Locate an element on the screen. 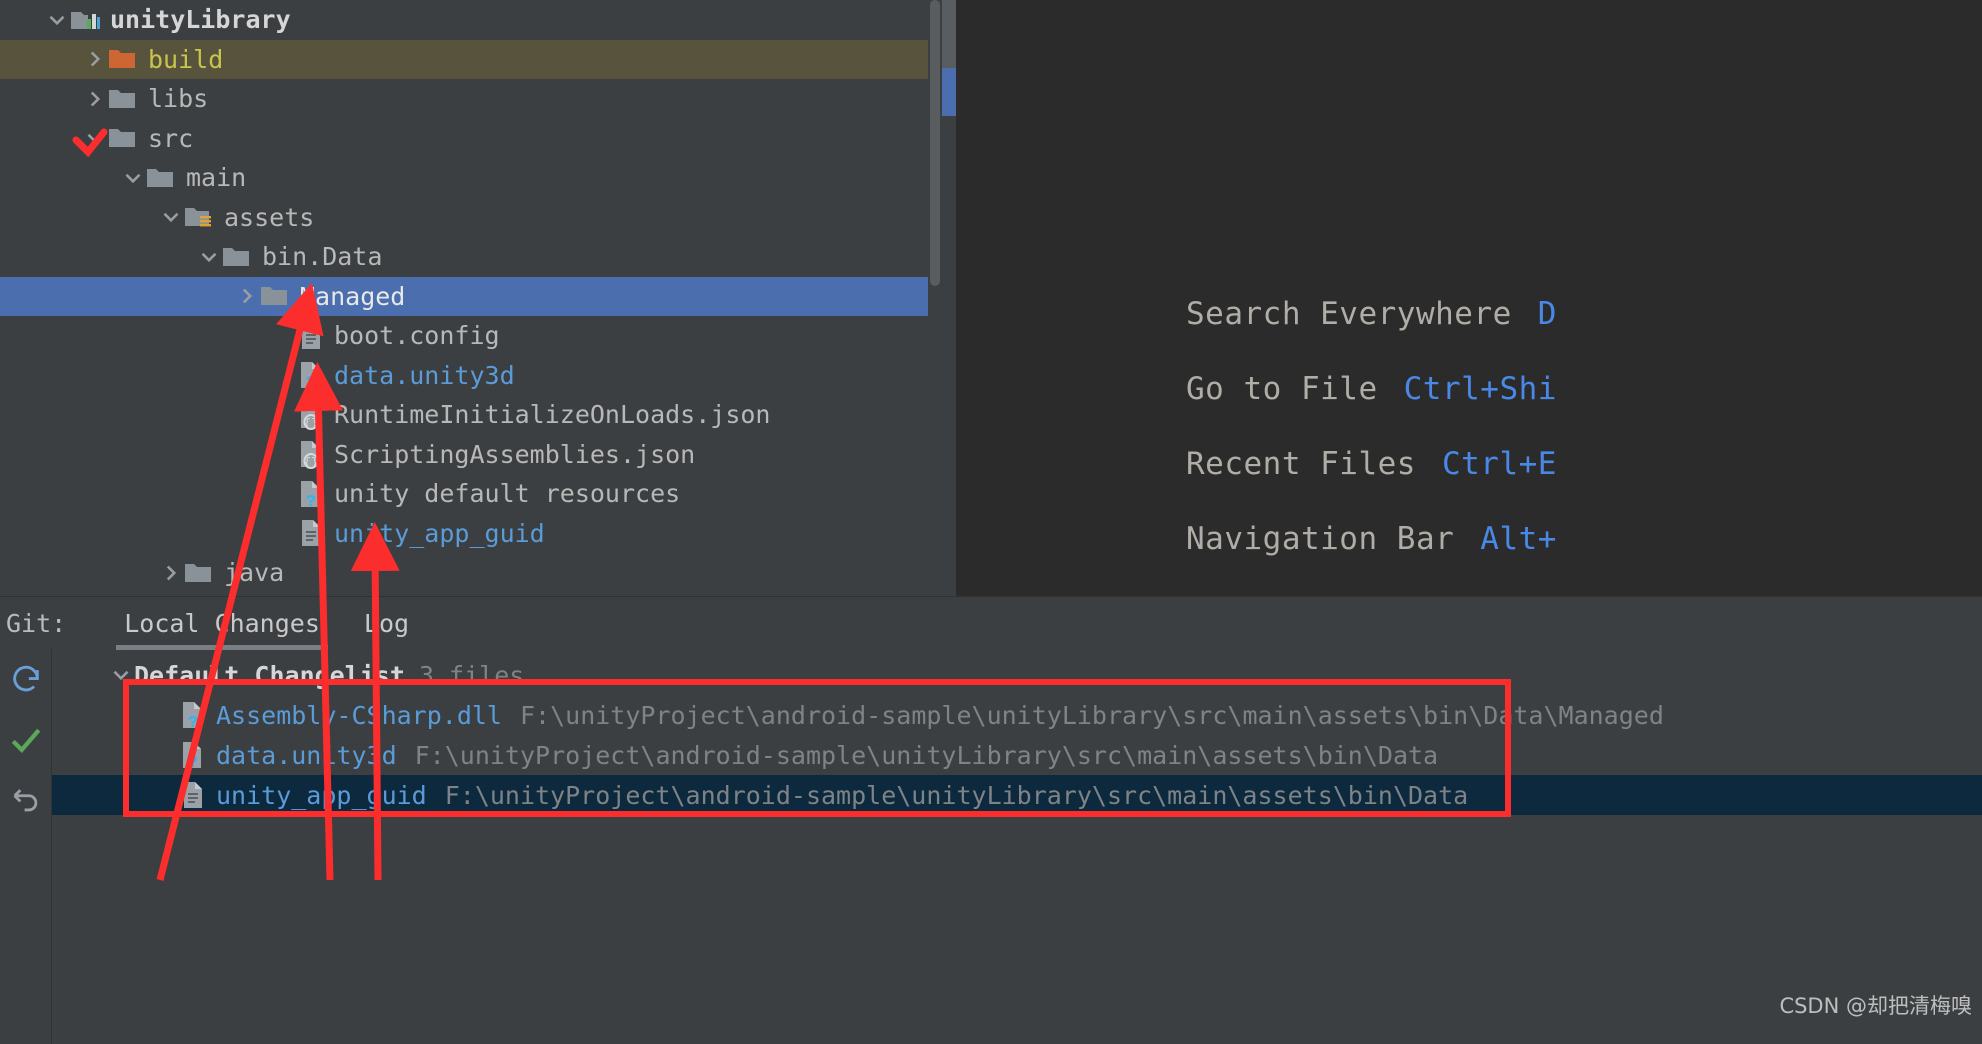 This screenshot has height=1044, width=1982. tree-item-assets: assets is located at coordinates (471, 218).